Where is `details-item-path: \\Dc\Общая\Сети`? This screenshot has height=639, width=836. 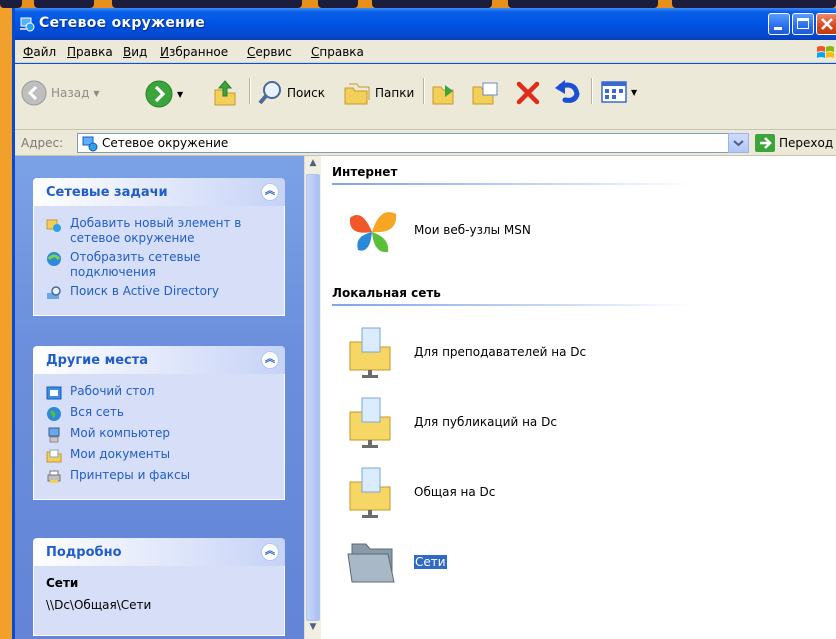
details-item-path: \\Dc\Общая\Сети is located at coordinates (99, 605).